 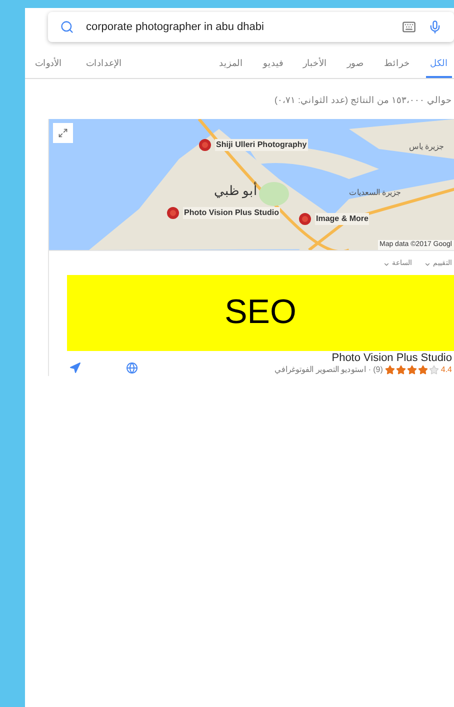 I want to click on search-query: corporate photographer in abu dhabi, so click(x=175, y=27).